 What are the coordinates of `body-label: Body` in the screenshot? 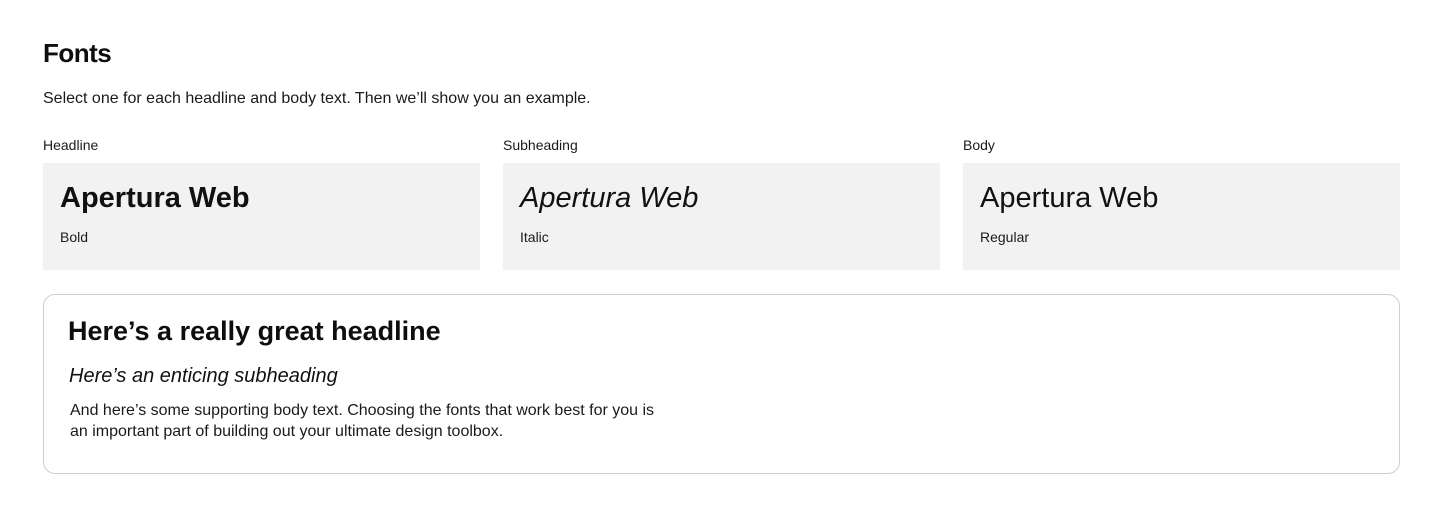 It's located at (979, 145).